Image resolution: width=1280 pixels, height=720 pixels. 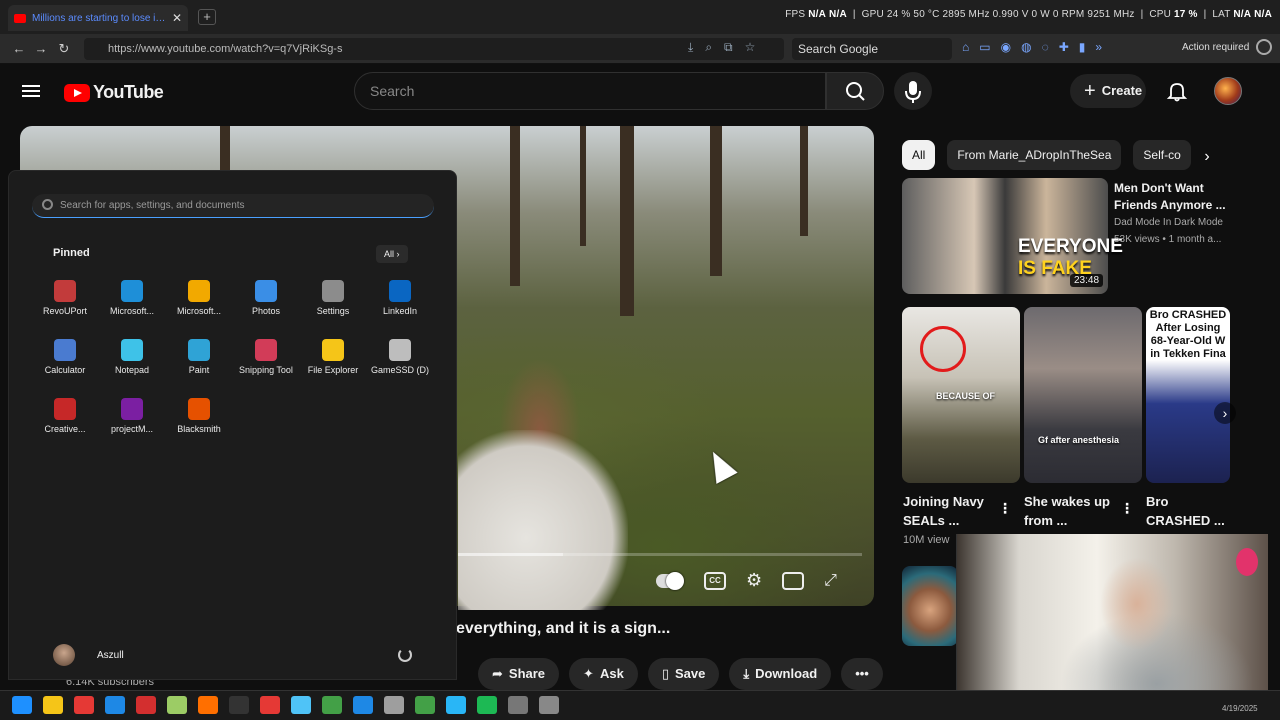 I want to click on bookmark-star-icon: ☆, so click(x=750, y=47).